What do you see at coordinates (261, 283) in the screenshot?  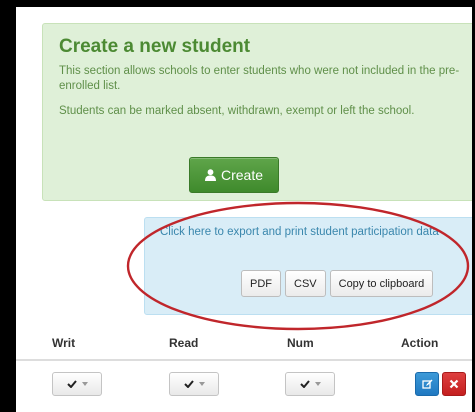 I see `export-pdf-button: PDF` at bounding box center [261, 283].